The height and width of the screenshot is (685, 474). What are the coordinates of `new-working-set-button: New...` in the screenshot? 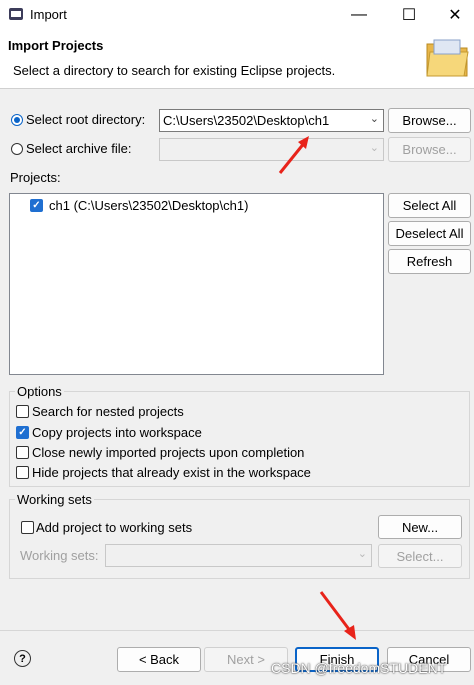 It's located at (420, 527).